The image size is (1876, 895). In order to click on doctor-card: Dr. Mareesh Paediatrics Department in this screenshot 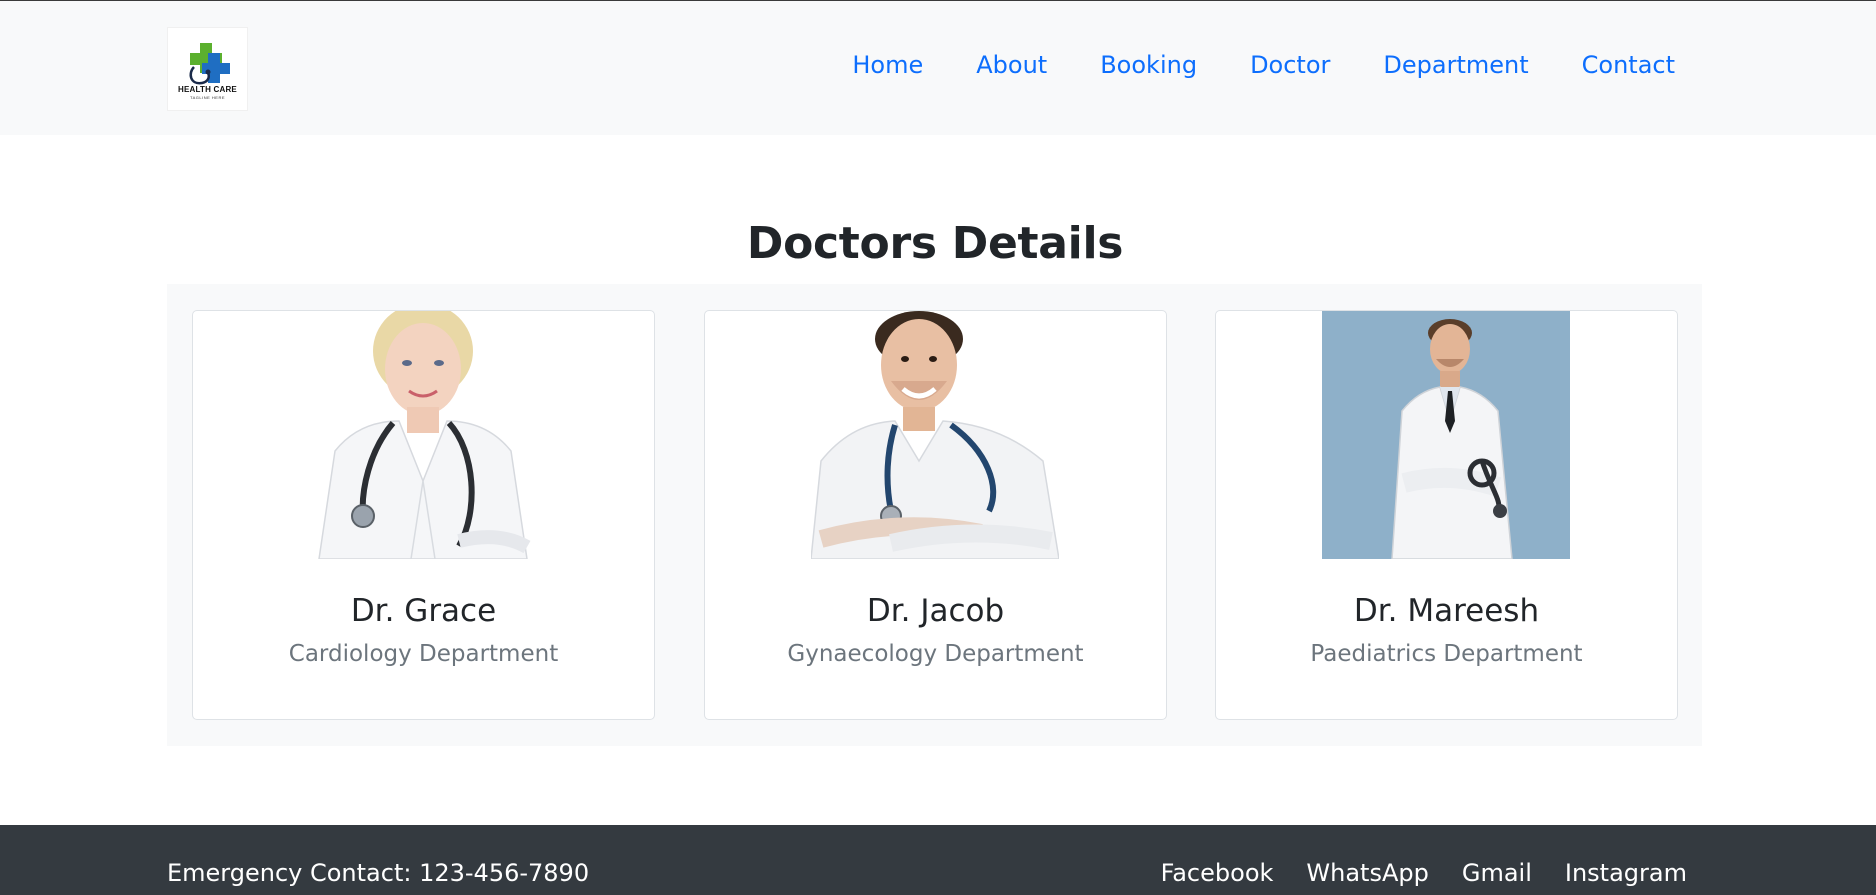, I will do `click(1446, 515)`.